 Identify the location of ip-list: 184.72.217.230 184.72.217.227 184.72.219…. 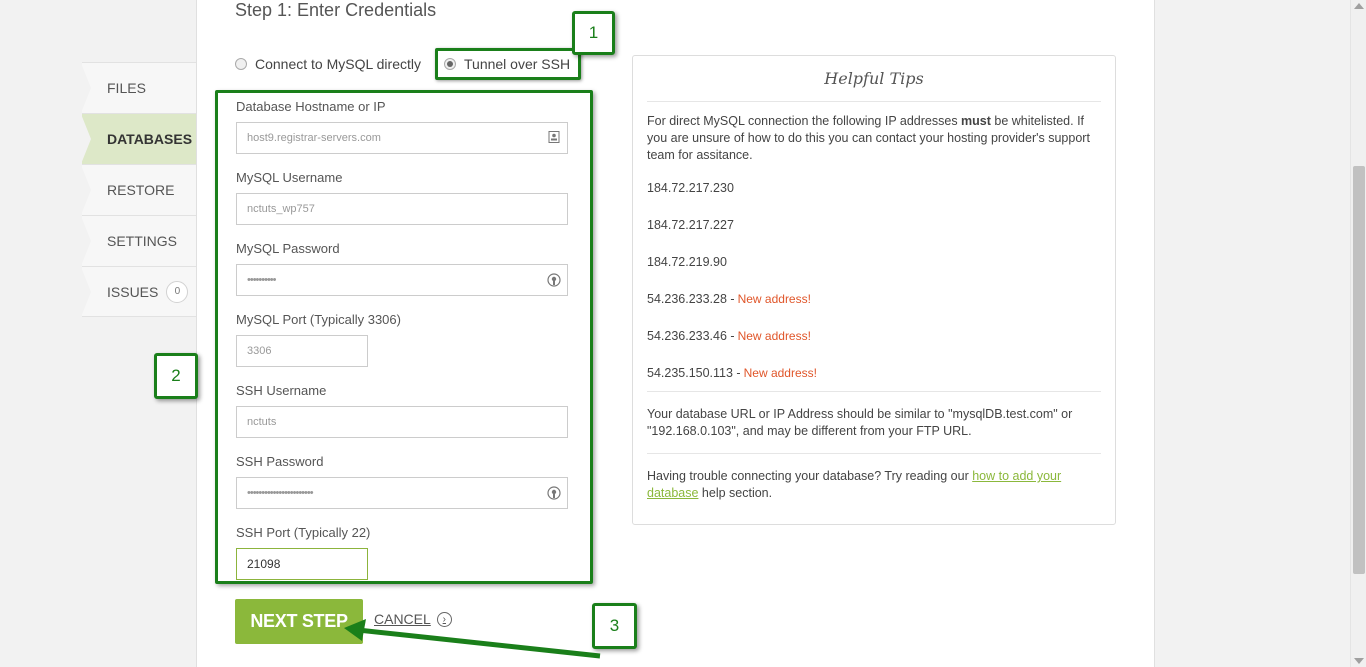
(874, 285).